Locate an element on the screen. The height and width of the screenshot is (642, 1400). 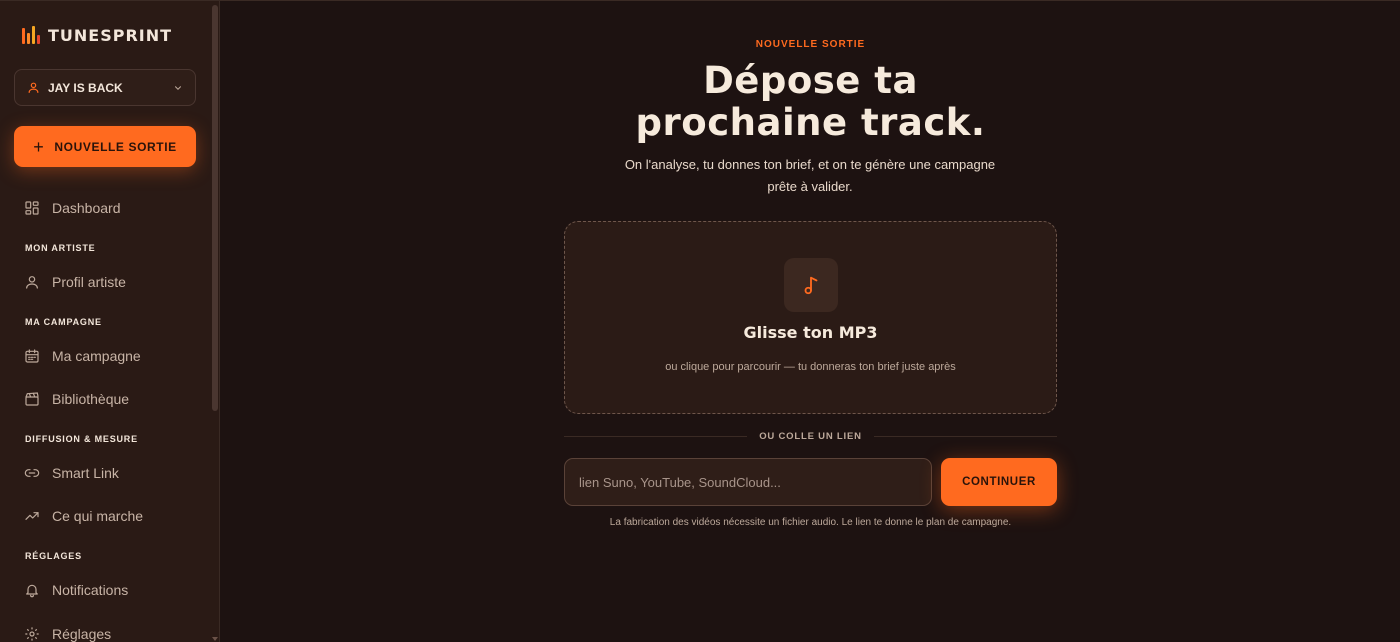
new-release-label: NOUVELLE SORTIE is located at coordinates (115, 146).